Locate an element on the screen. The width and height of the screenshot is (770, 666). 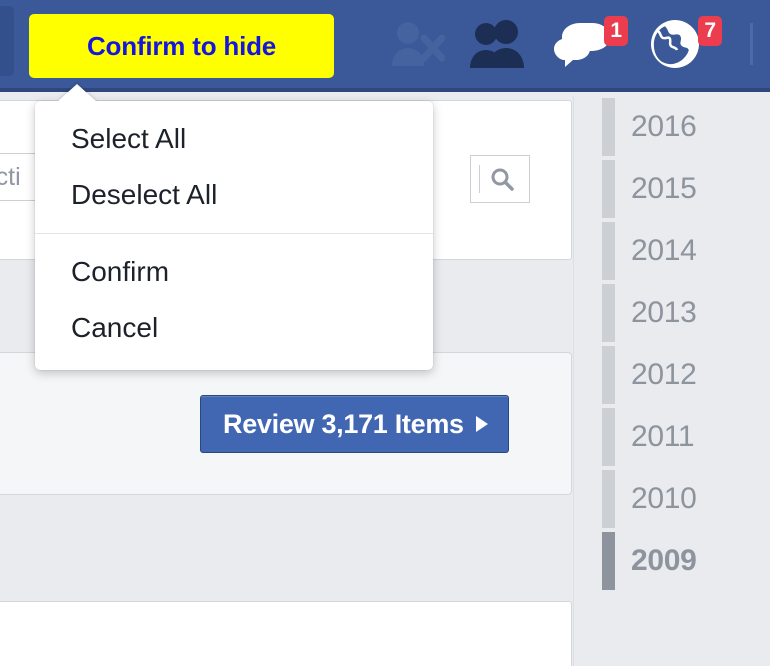
year-label: 2012 is located at coordinates (664, 374).